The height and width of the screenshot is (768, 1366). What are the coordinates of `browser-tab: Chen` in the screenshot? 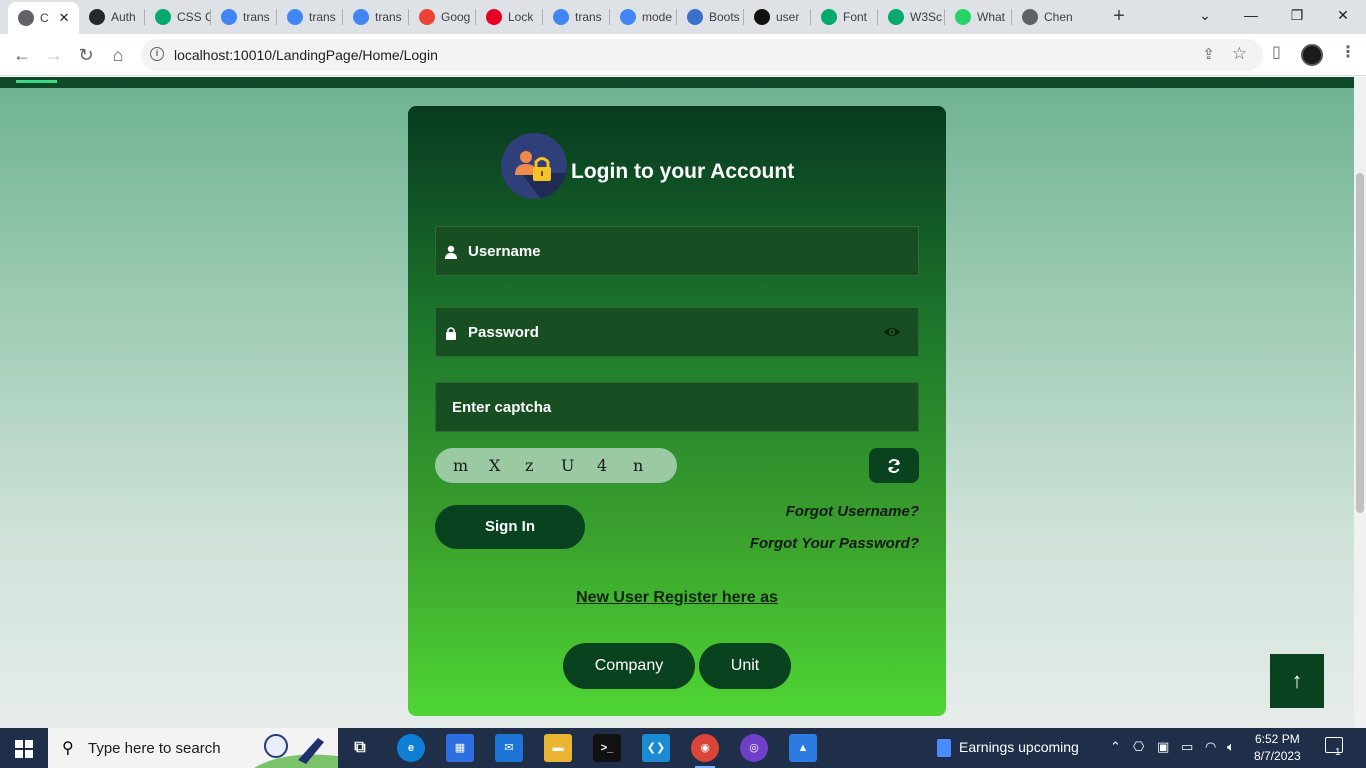 It's located at (1045, 17).